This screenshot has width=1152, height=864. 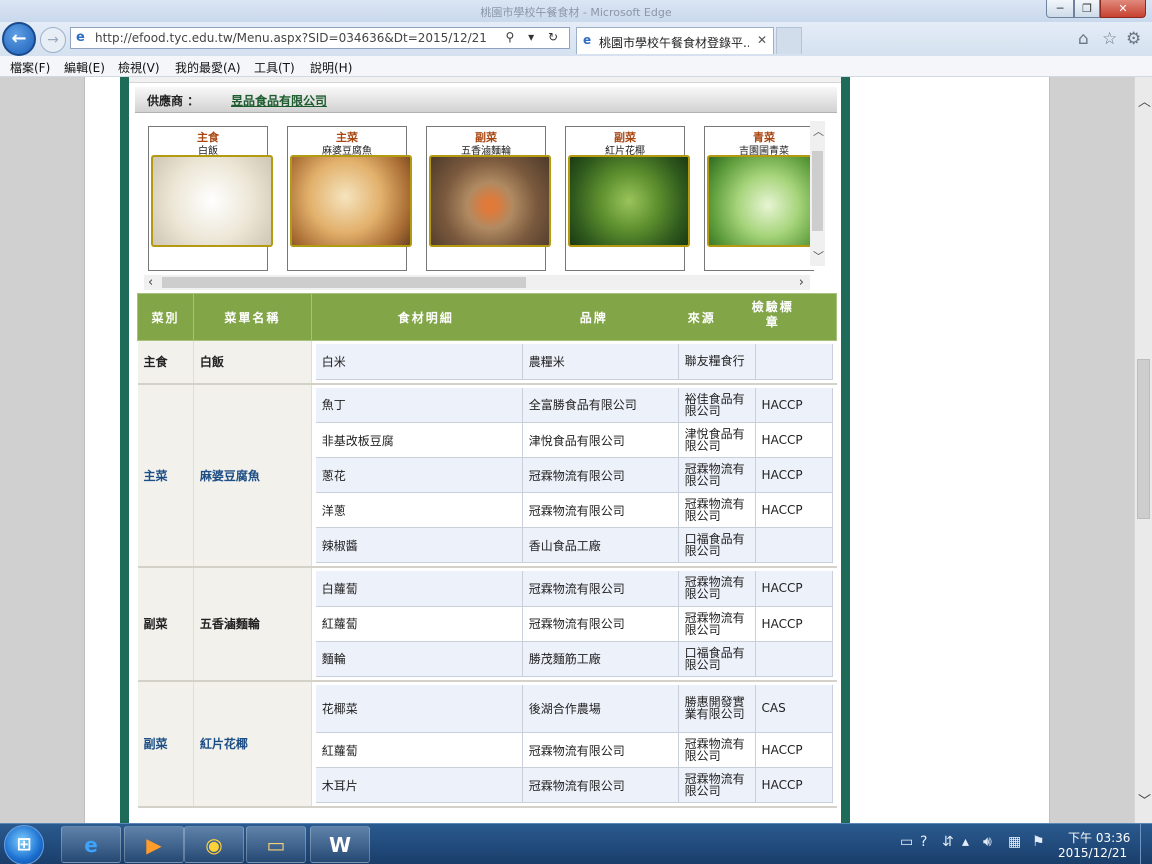 I want to click on dish-card: 主菜 麻婆豆腐魚, so click(x=349, y=198).